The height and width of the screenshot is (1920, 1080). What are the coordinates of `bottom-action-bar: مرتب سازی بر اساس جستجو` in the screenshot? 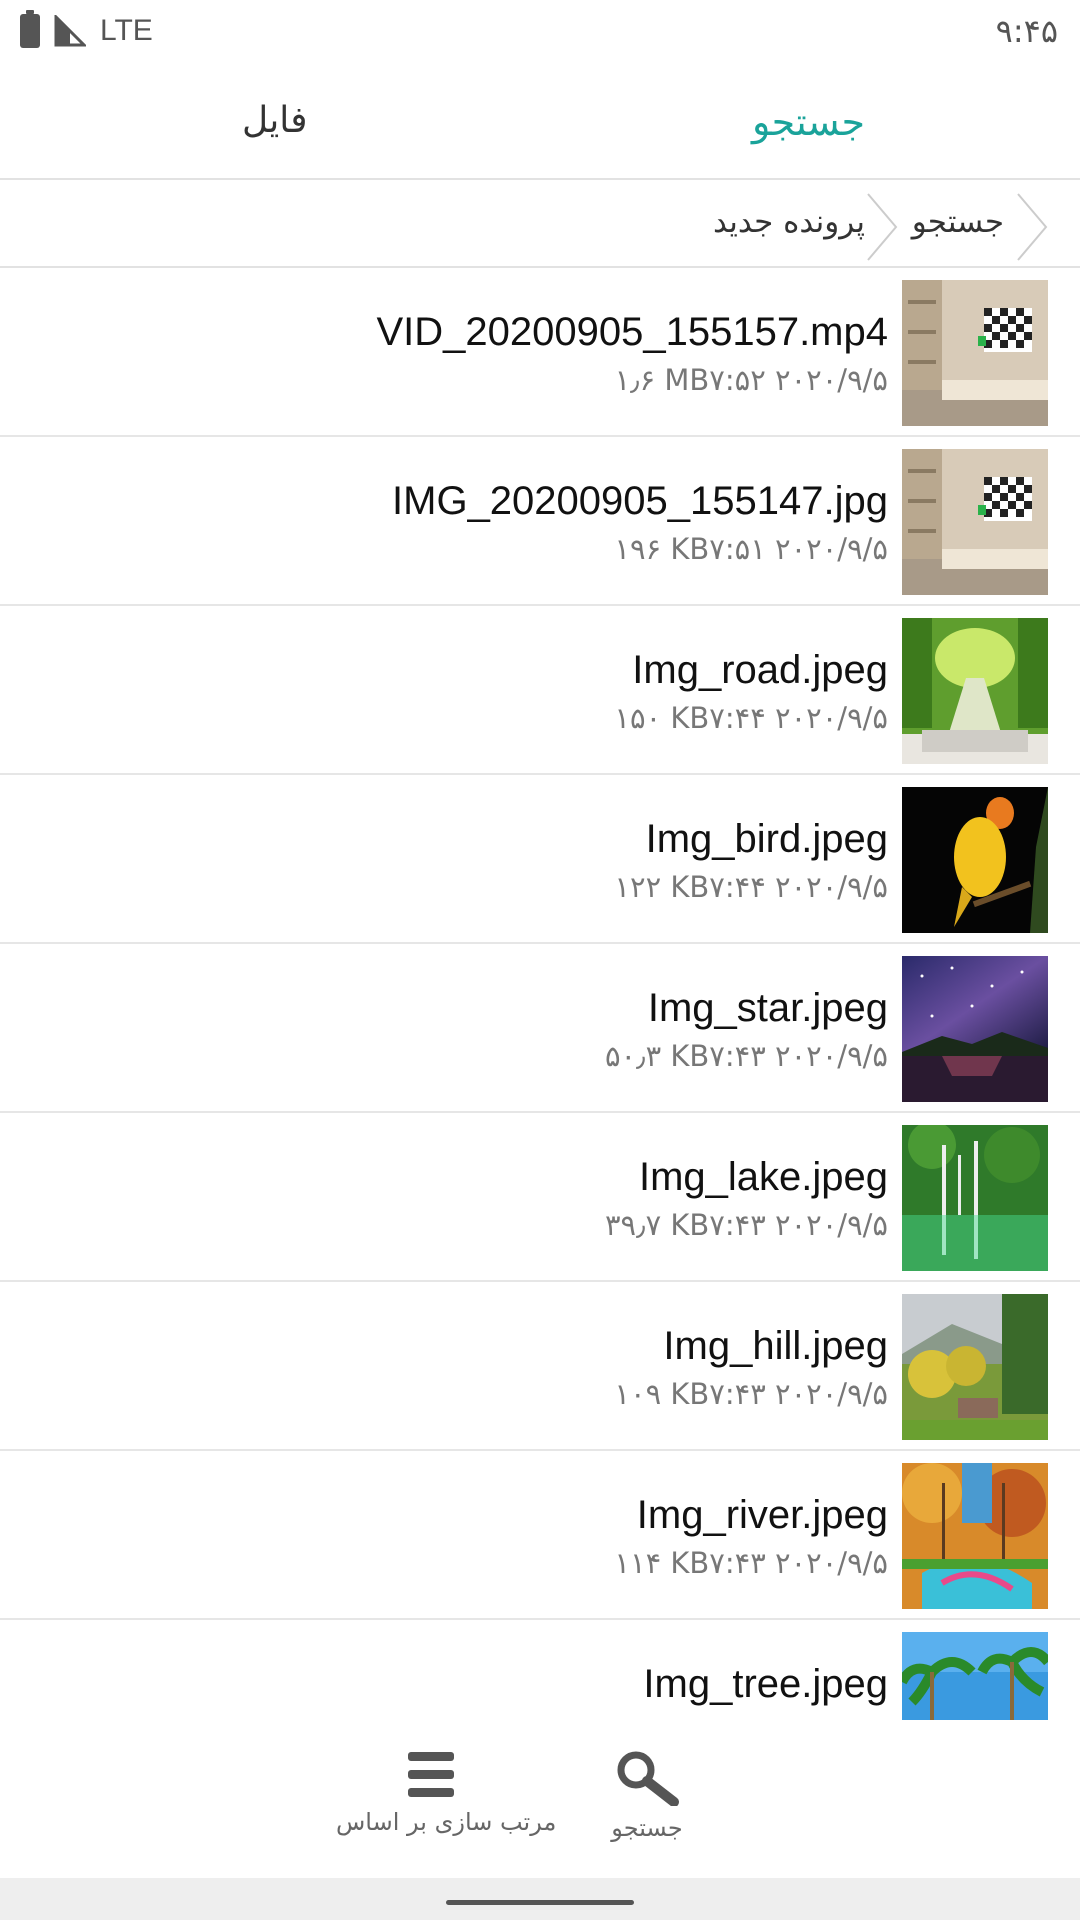 It's located at (540, 1799).